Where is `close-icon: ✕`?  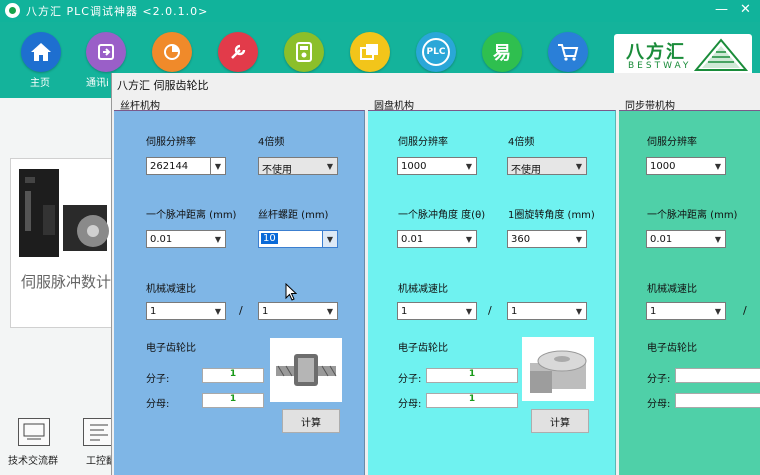 close-icon: ✕ is located at coordinates (745, 9).